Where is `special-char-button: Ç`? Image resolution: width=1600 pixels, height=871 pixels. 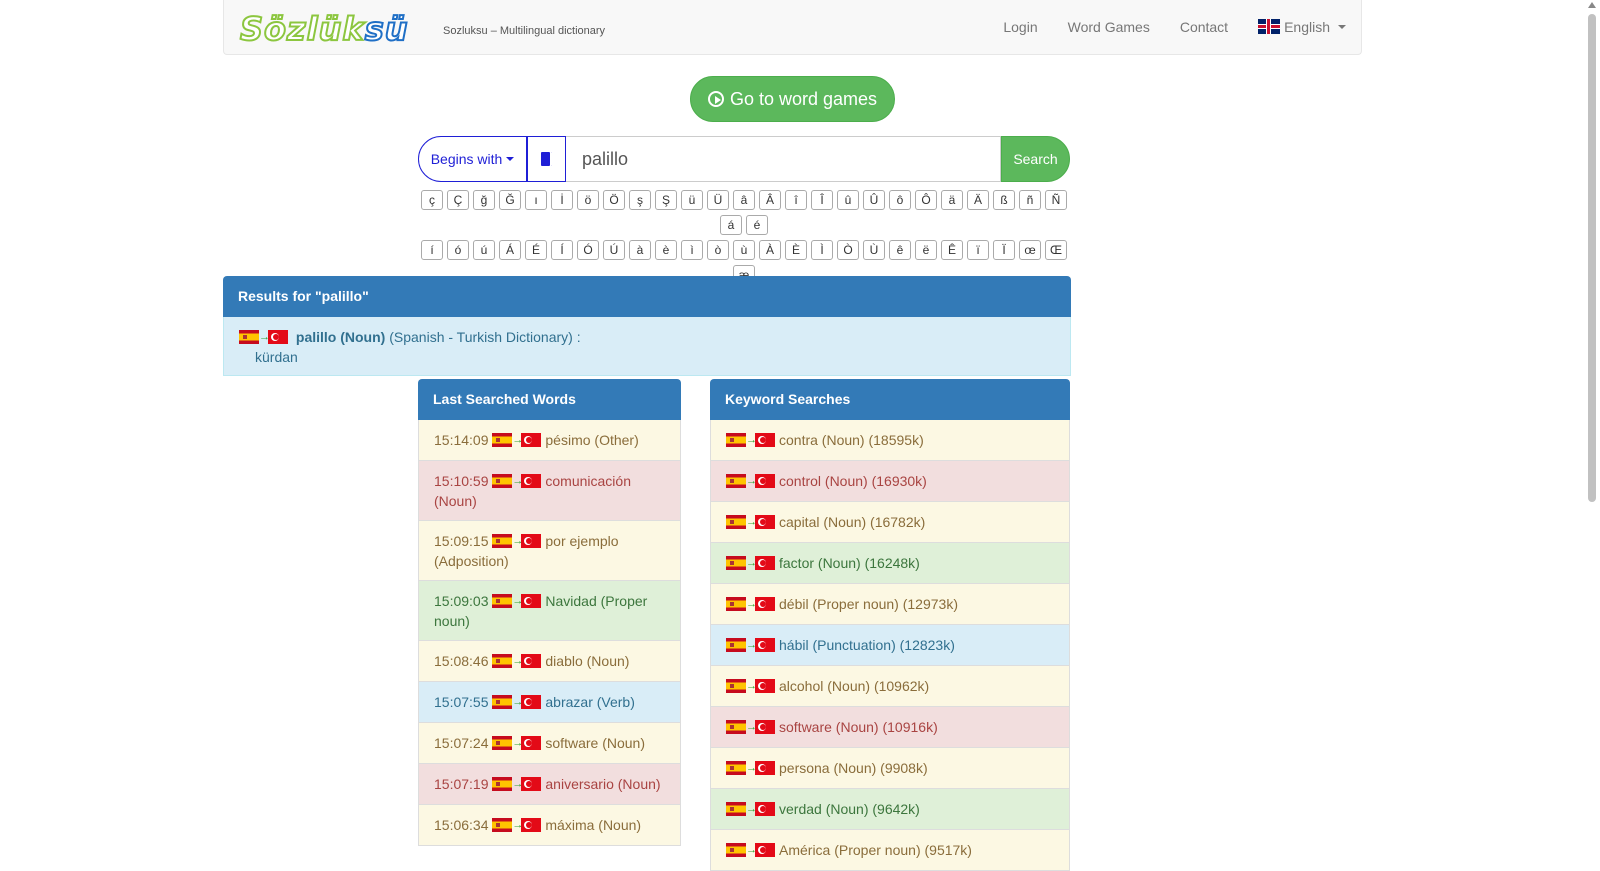 special-char-button: Ç is located at coordinates (458, 200).